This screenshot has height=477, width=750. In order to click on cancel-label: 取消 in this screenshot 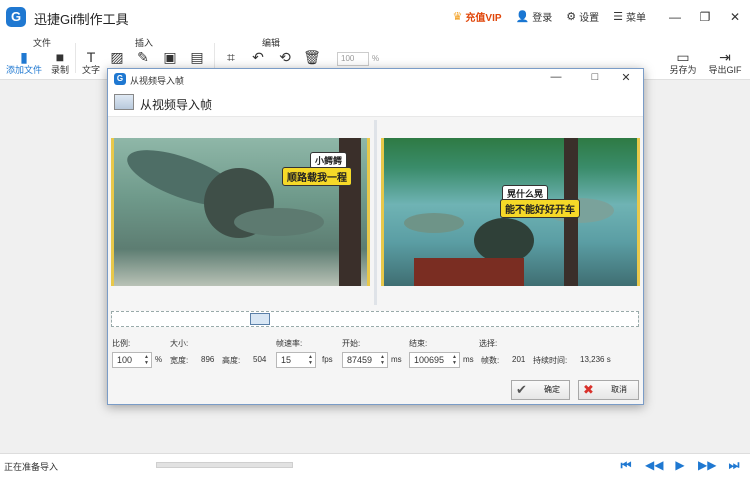, I will do `click(619, 389)`.